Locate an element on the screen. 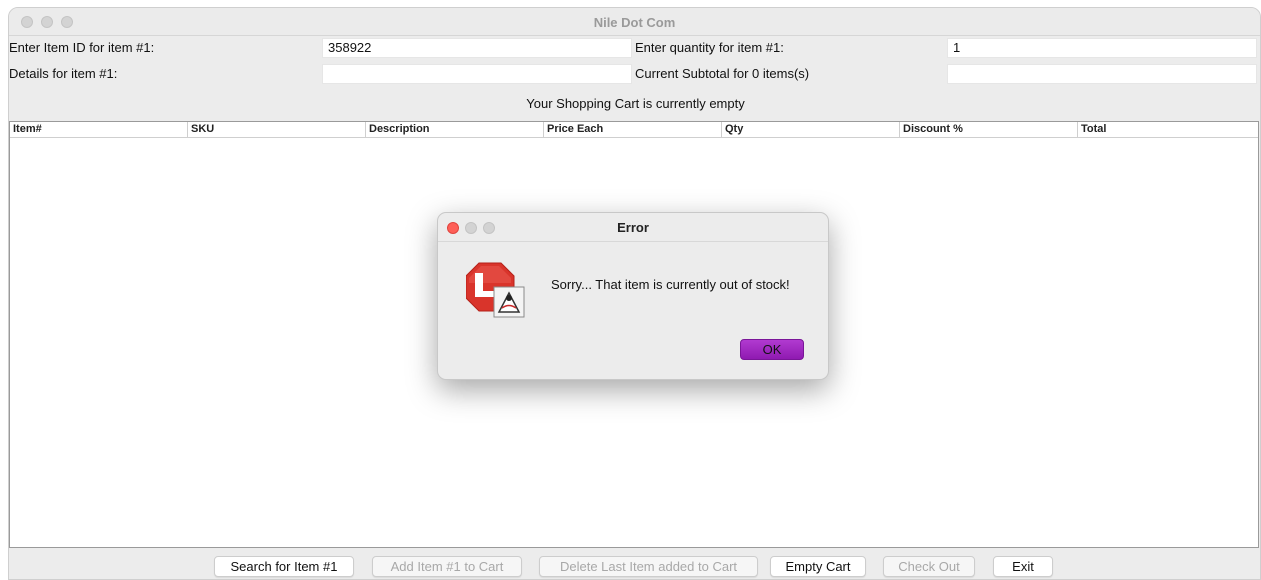  column-header-description: Description is located at coordinates (455, 129).